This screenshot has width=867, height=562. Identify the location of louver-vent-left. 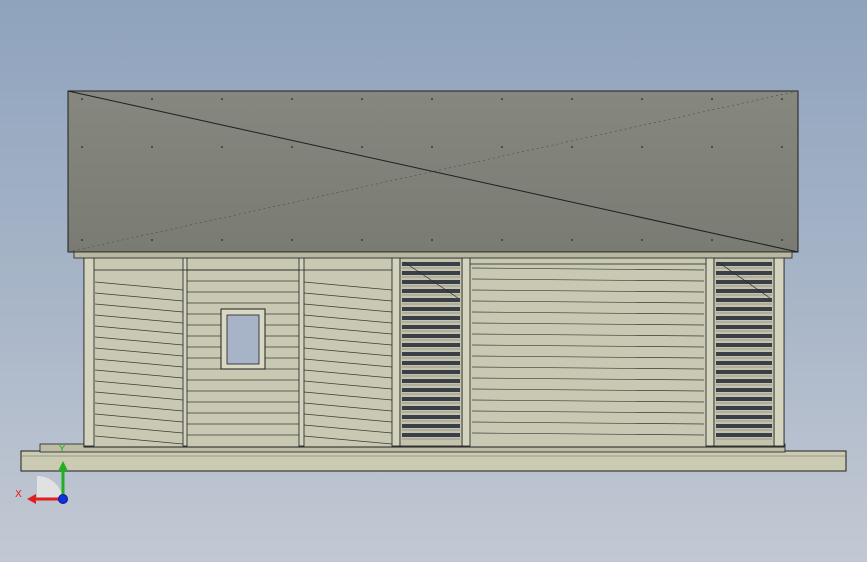
(431, 352).